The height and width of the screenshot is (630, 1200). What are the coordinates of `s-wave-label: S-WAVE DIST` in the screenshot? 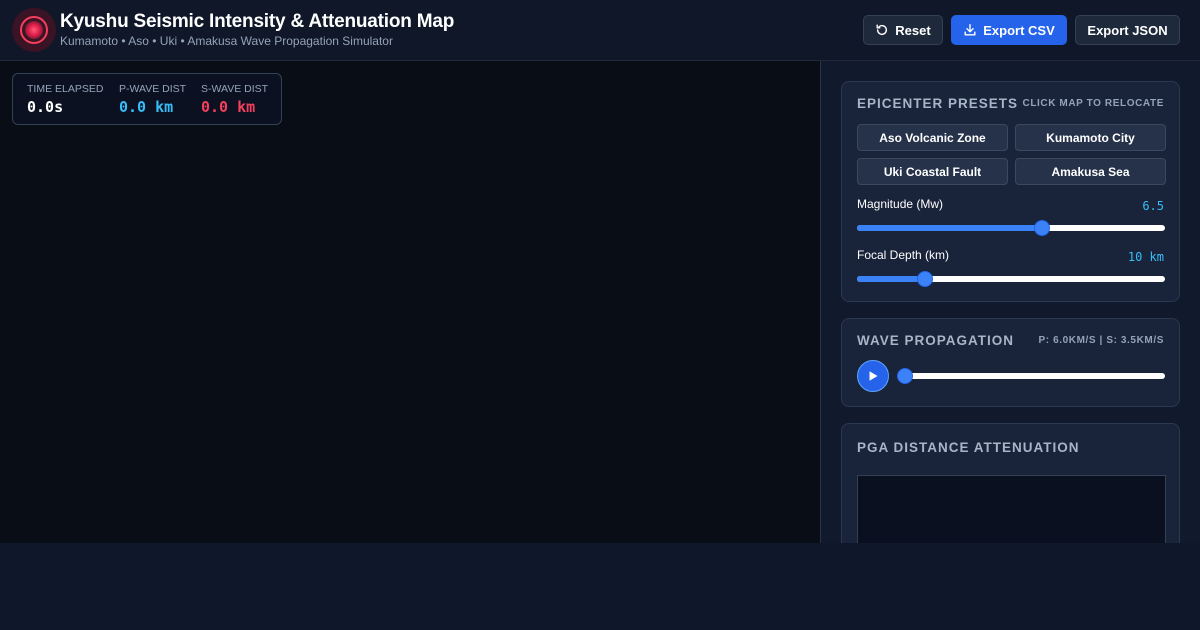 It's located at (235, 89).